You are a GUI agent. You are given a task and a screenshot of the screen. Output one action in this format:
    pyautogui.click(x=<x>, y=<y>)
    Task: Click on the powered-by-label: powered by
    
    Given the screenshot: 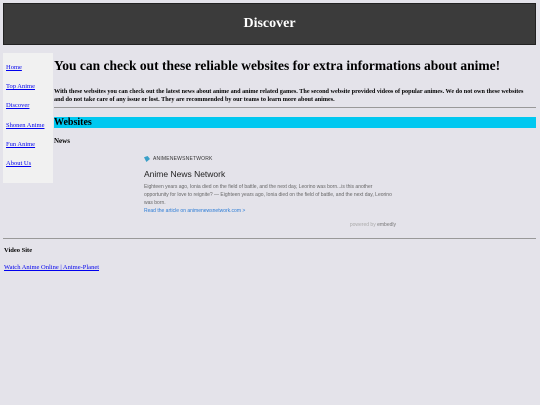 What is the action you would take?
    pyautogui.click(x=362, y=225)
    